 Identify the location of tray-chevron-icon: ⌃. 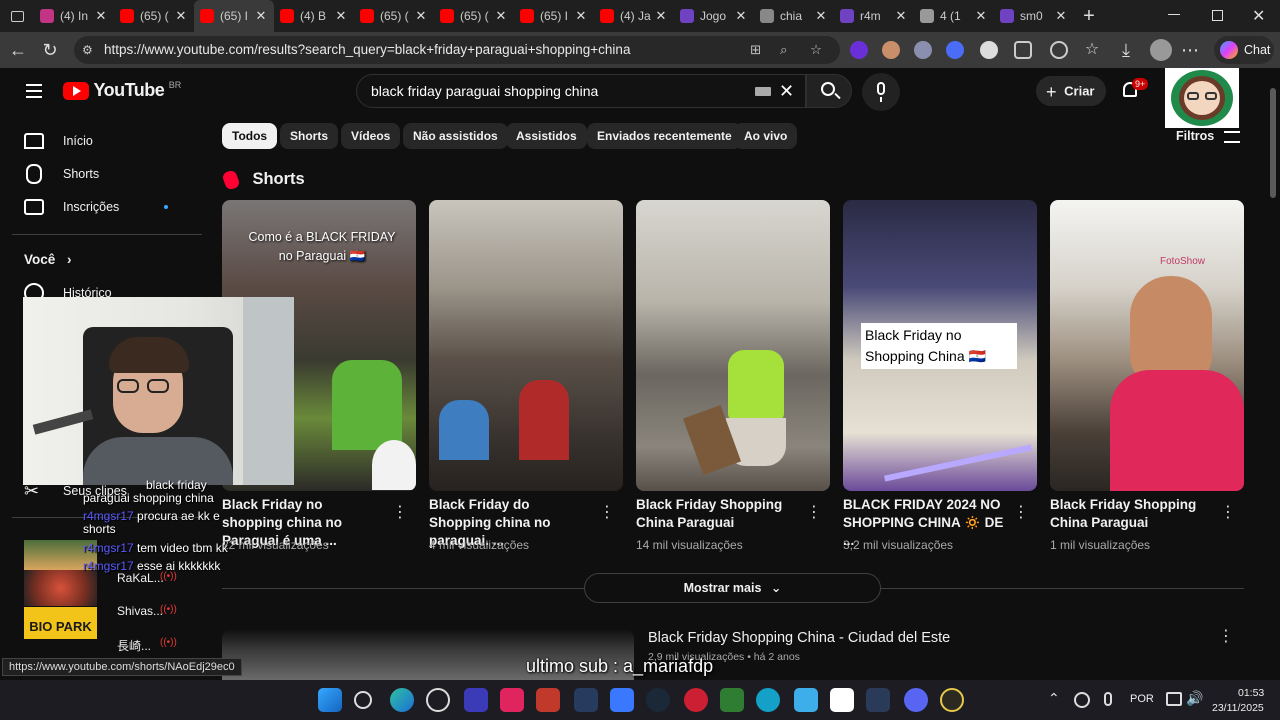
(1054, 698).